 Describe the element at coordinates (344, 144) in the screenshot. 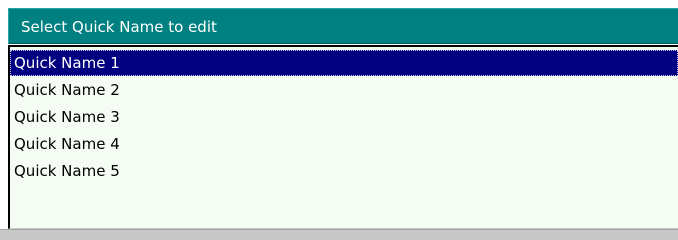

I see `list-item-quick-name-4: Quick Name 4` at that location.